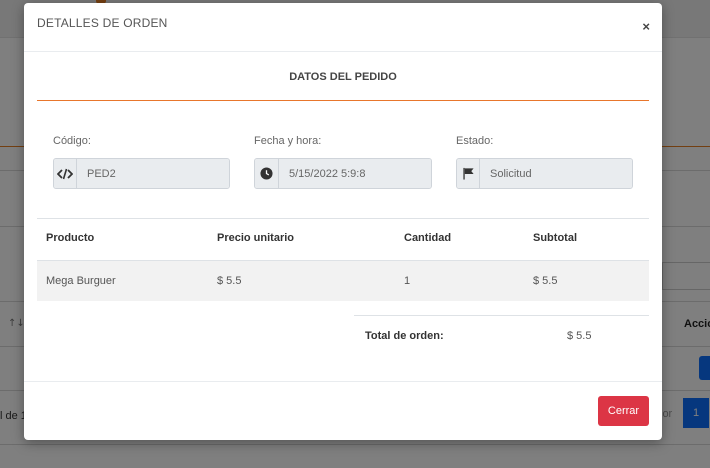 The width and height of the screenshot is (710, 468). What do you see at coordinates (267, 173) in the screenshot?
I see `clock-icon` at bounding box center [267, 173].